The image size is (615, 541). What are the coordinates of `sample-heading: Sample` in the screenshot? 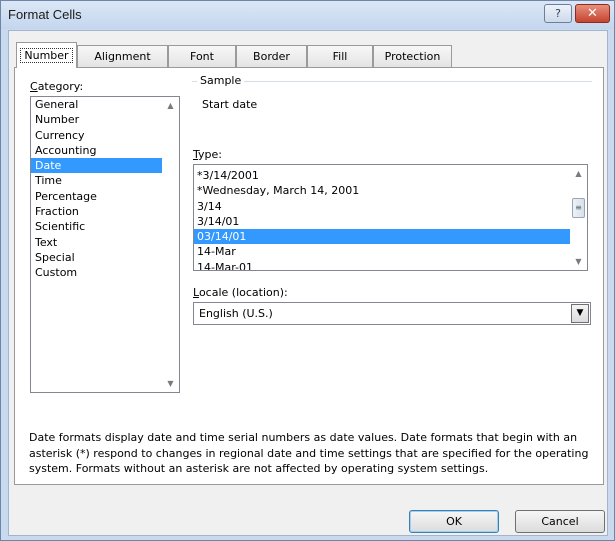 It's located at (221, 80).